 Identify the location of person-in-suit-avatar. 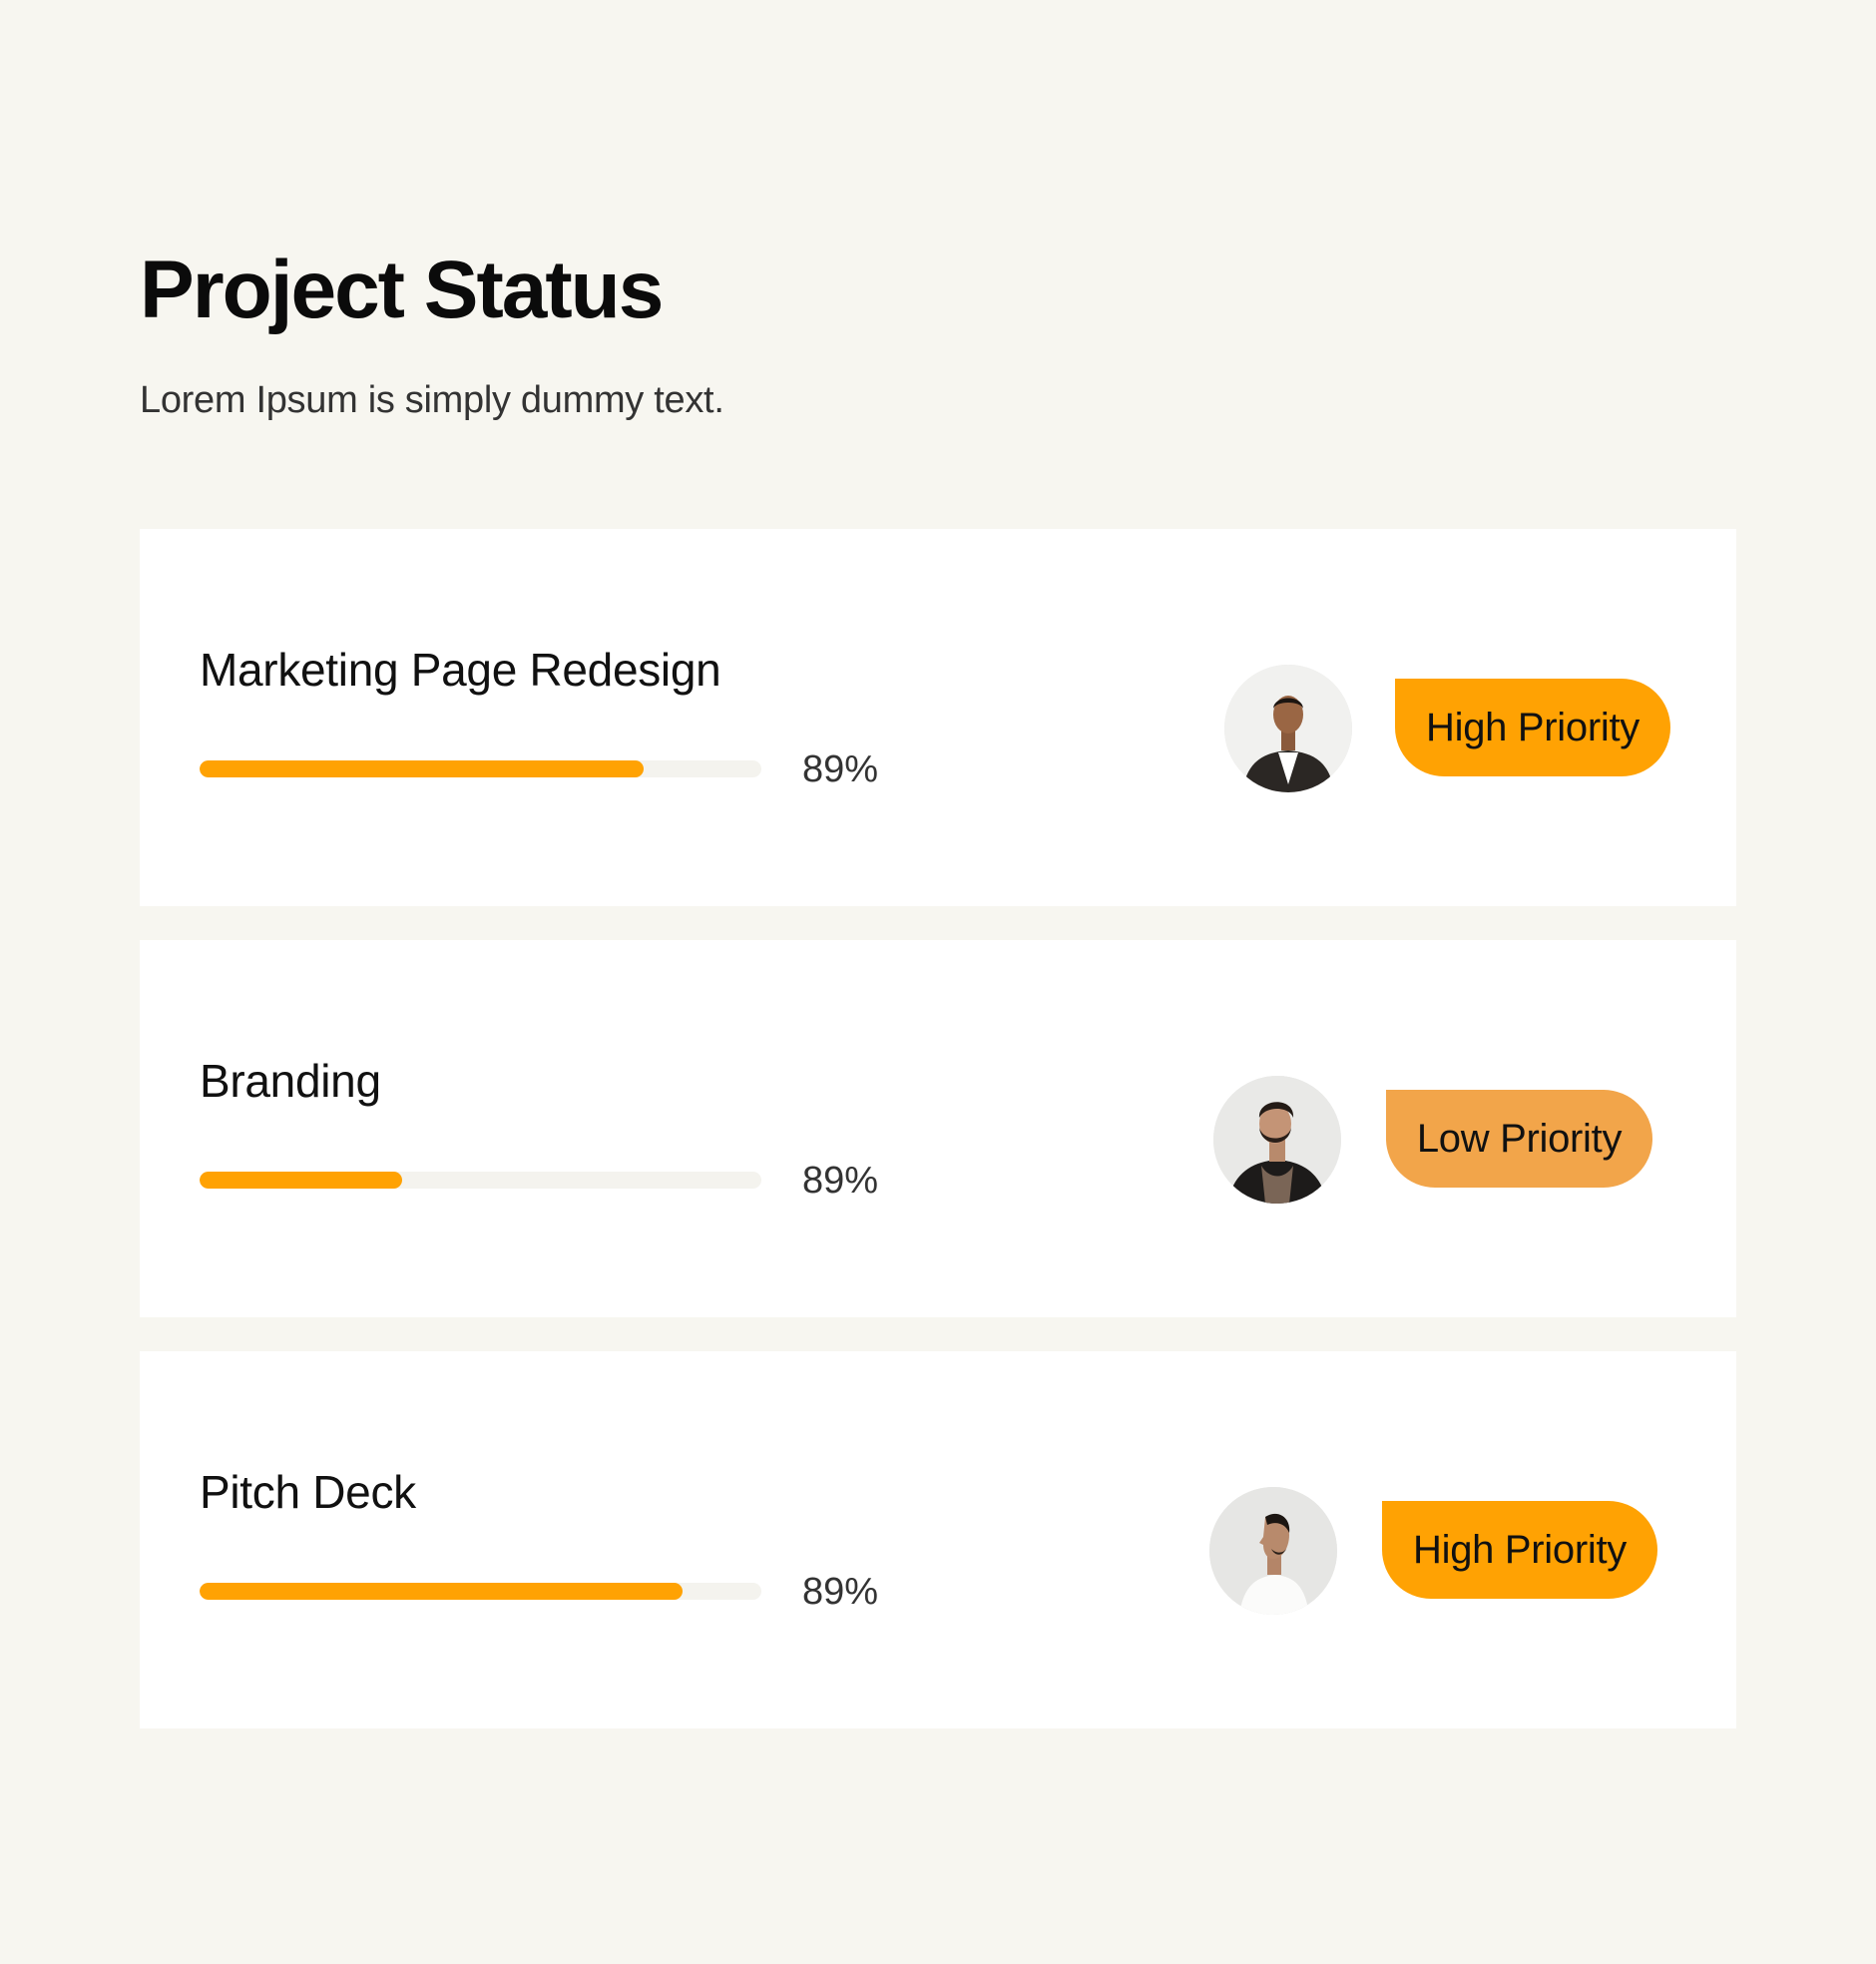
(1288, 728).